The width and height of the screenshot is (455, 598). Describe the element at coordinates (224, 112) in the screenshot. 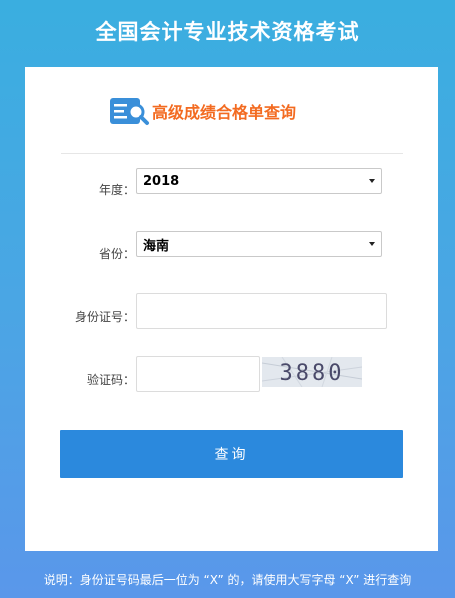

I see `panel-heading: 高级成绩合格单查询` at that location.